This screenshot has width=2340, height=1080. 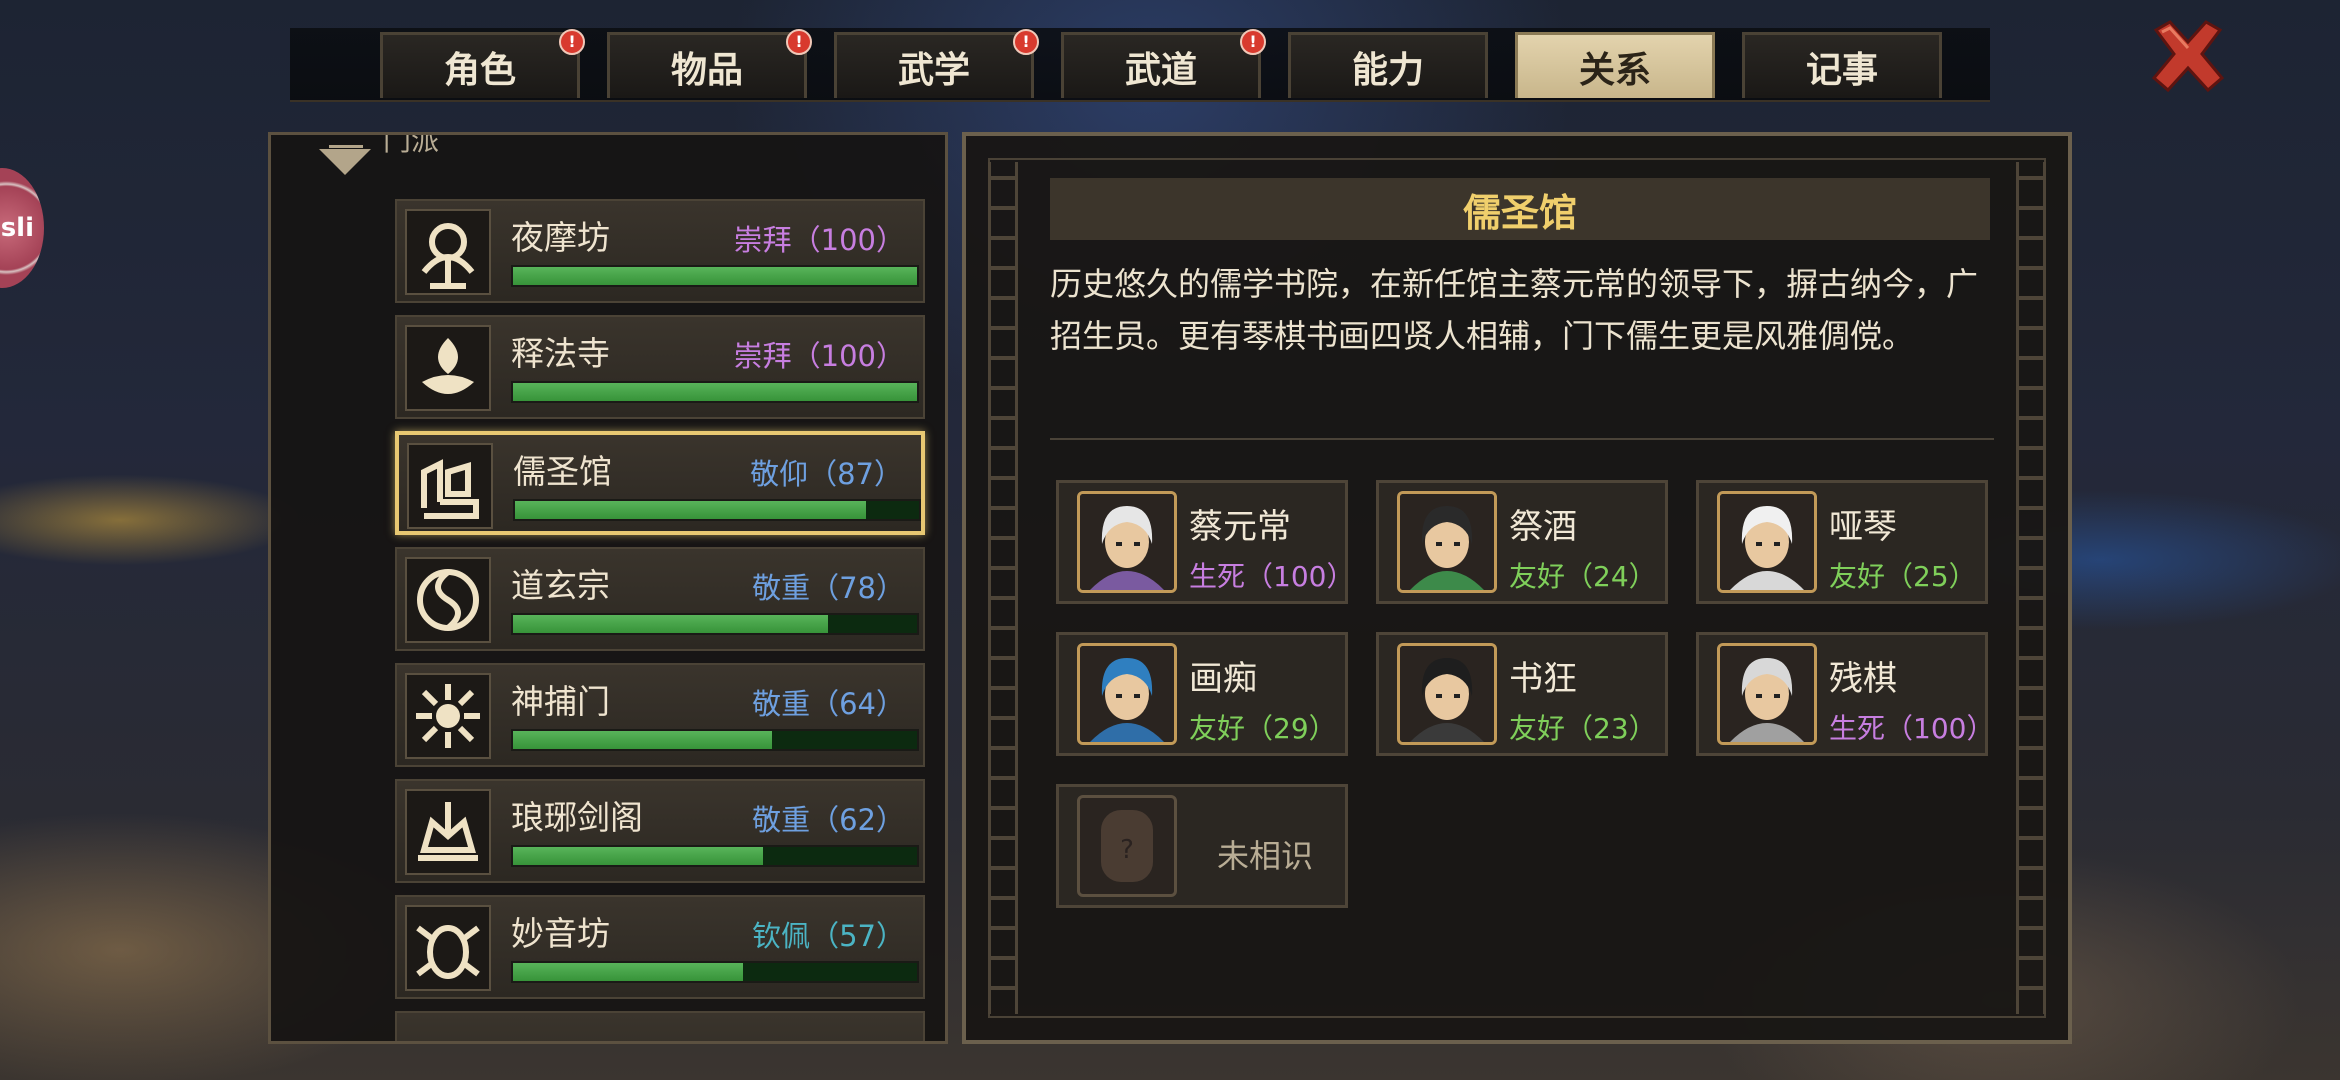 I want to click on npc-name: 蔡元常, so click(x=1240, y=527).